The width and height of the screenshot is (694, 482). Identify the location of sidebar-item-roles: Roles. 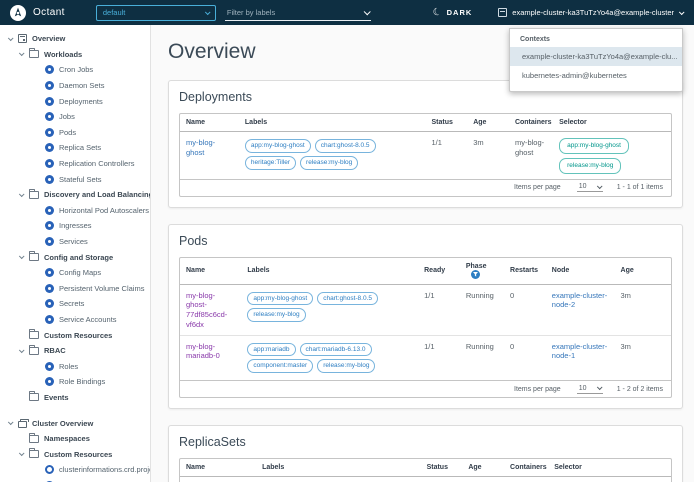
(75, 366).